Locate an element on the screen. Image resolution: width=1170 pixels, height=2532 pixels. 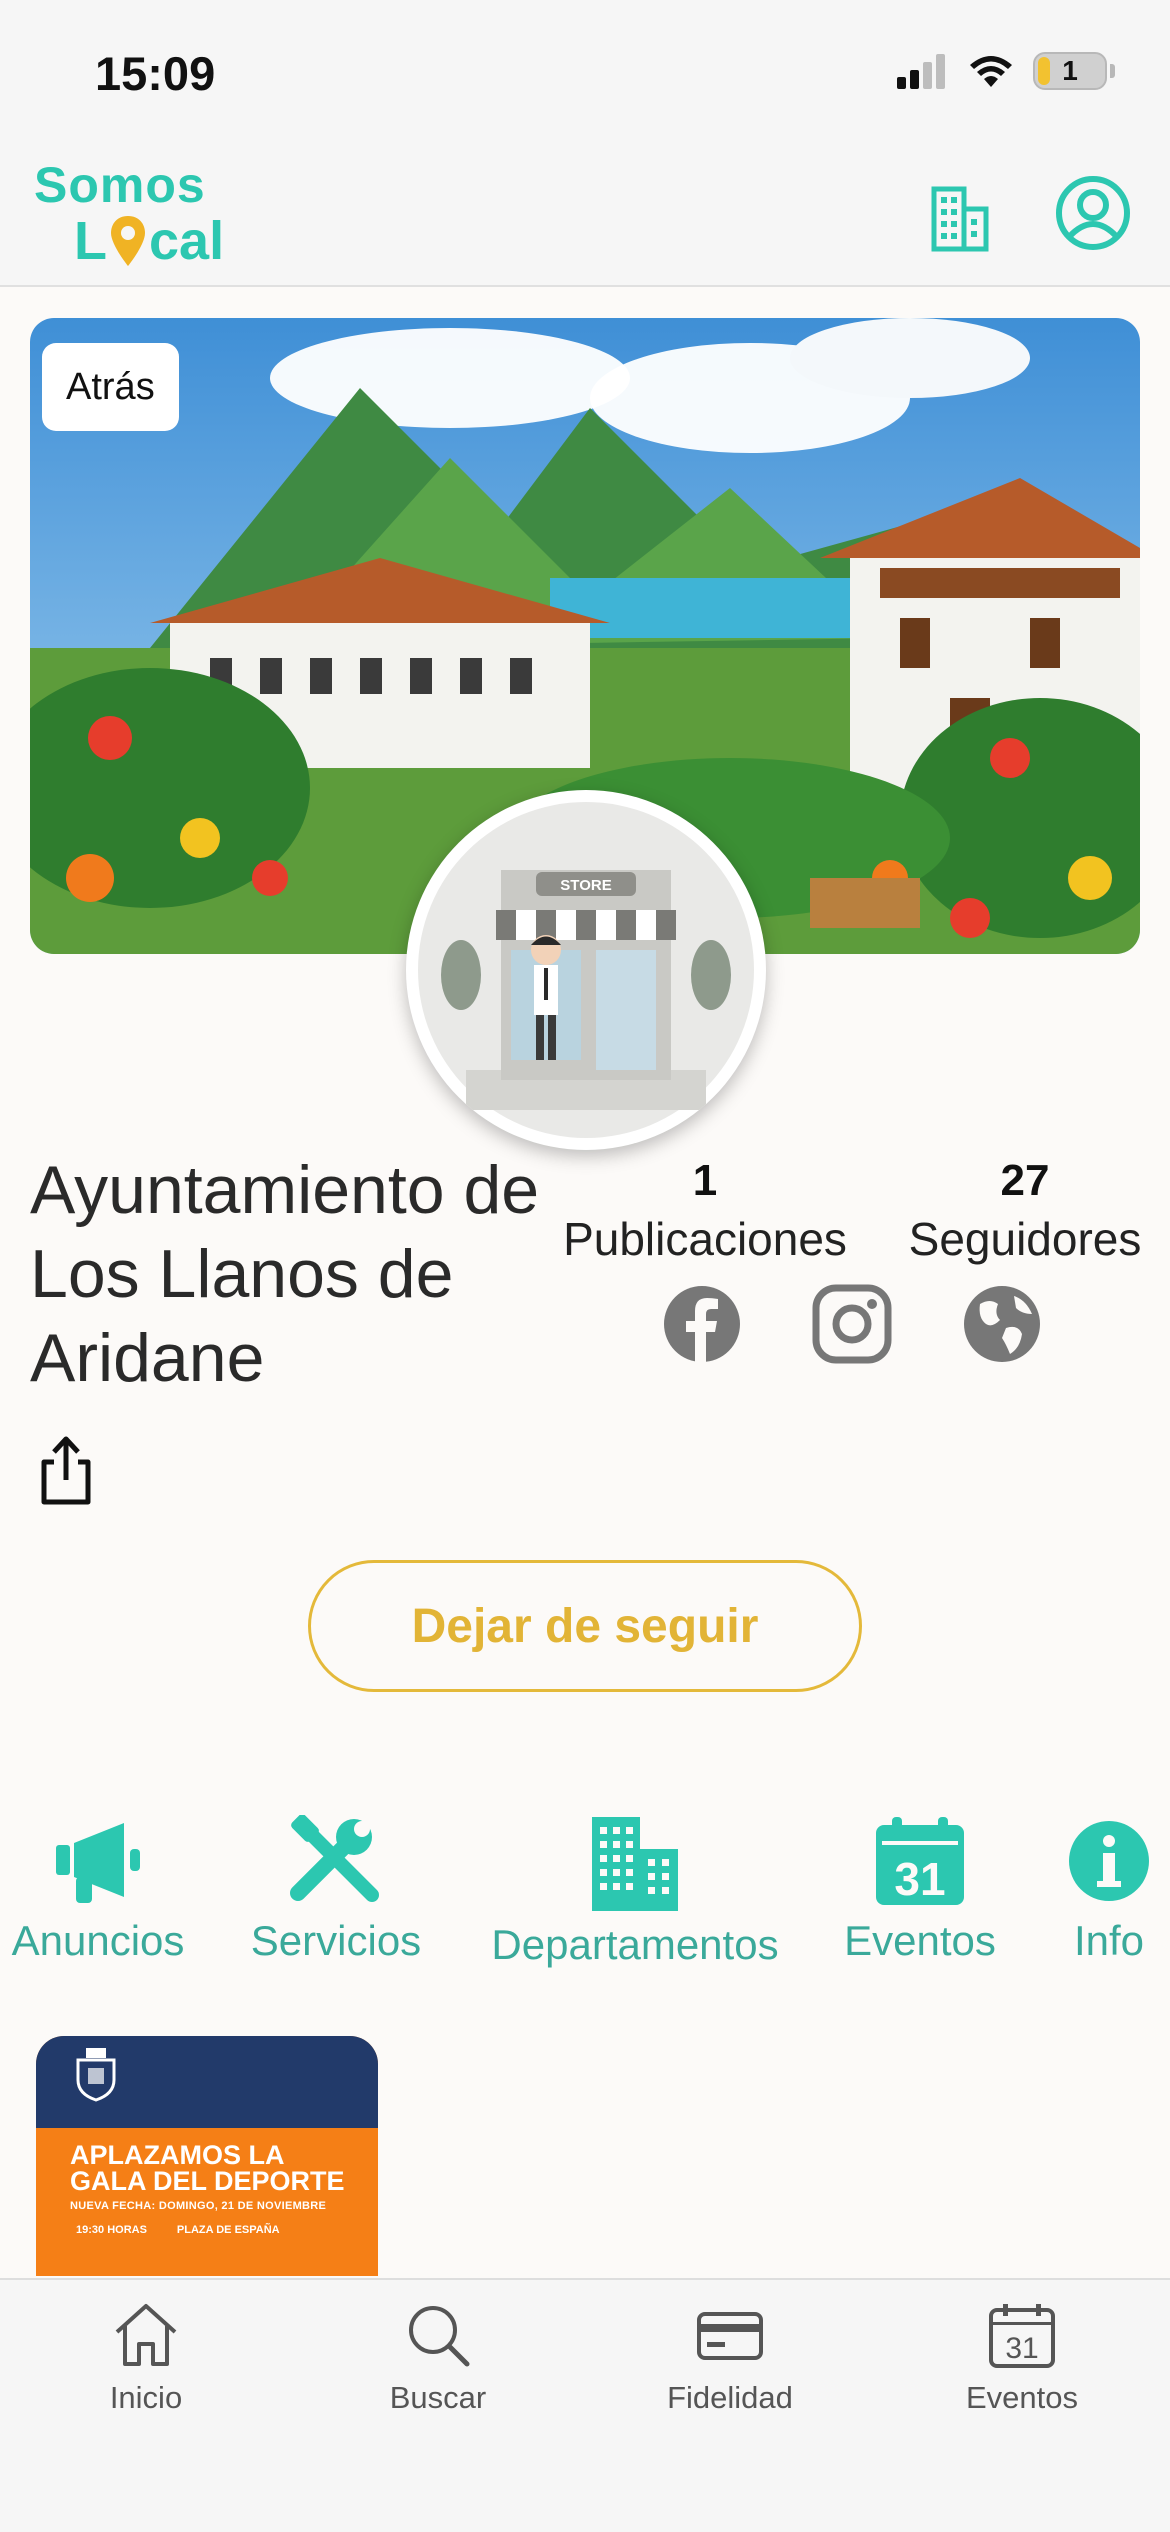
app-header: Somos L cal is located at coordinates (585, 218).